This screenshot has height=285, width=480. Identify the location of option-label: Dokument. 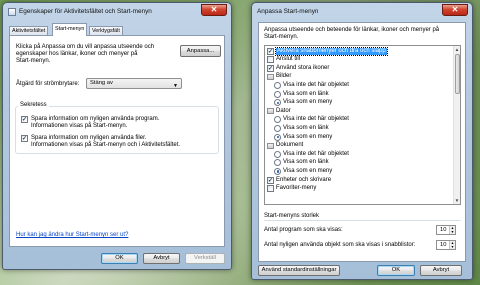
(290, 145).